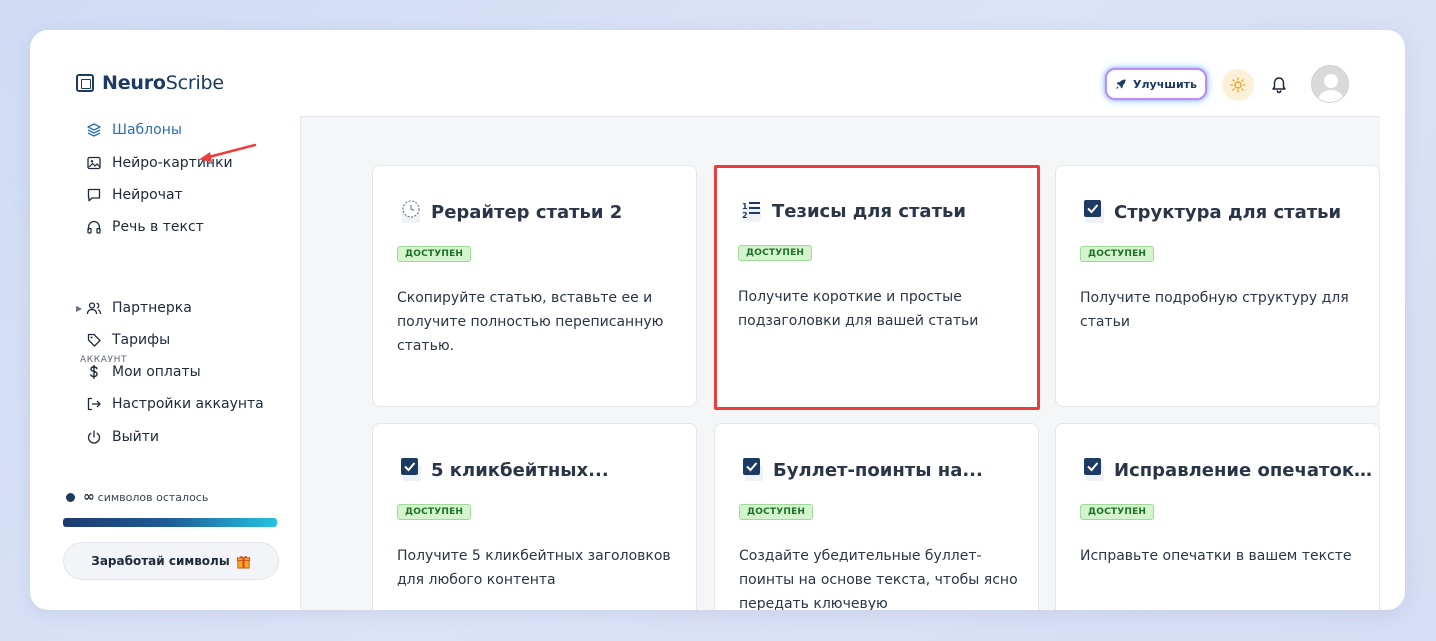  I want to click on users-icon, so click(94, 308).